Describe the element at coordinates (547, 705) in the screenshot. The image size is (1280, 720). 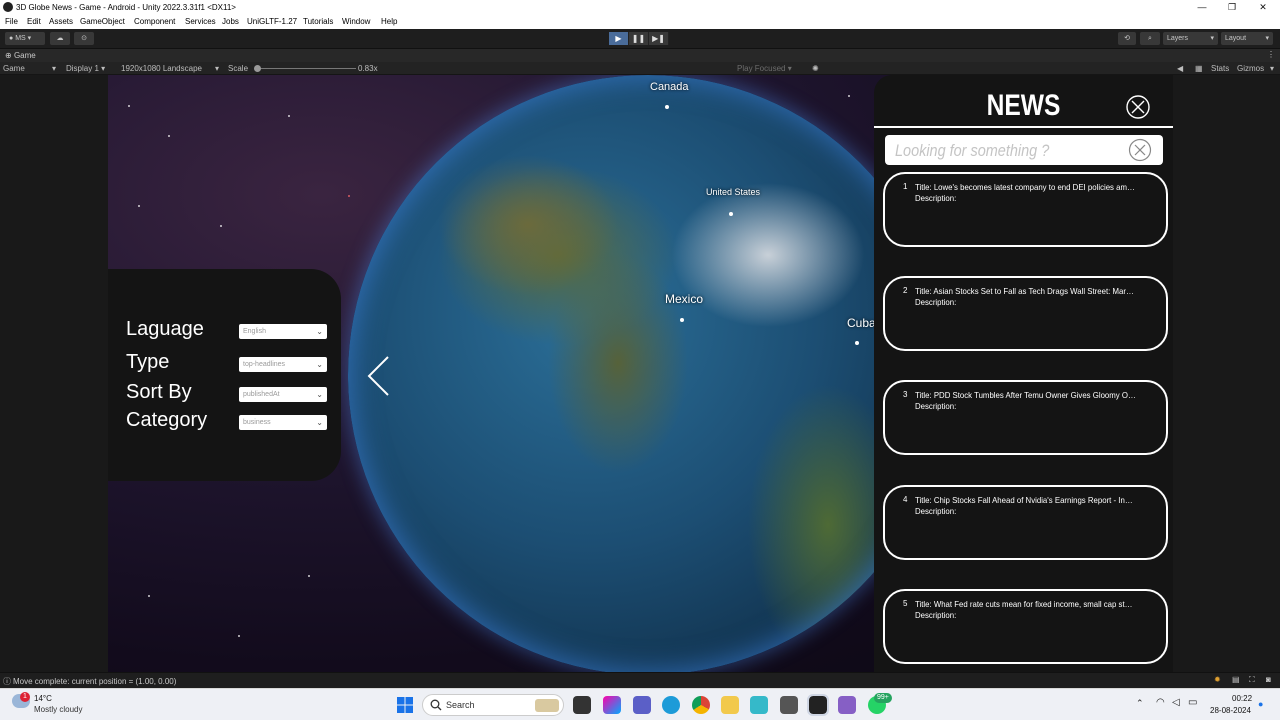
I see `search-highlight-icon` at that location.